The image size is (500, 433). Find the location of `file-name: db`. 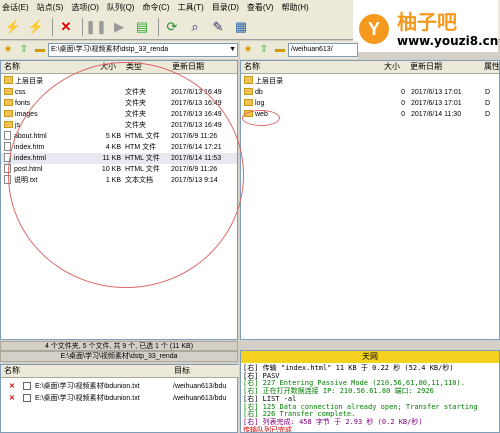

file-name: db is located at coordinates (253, 92).